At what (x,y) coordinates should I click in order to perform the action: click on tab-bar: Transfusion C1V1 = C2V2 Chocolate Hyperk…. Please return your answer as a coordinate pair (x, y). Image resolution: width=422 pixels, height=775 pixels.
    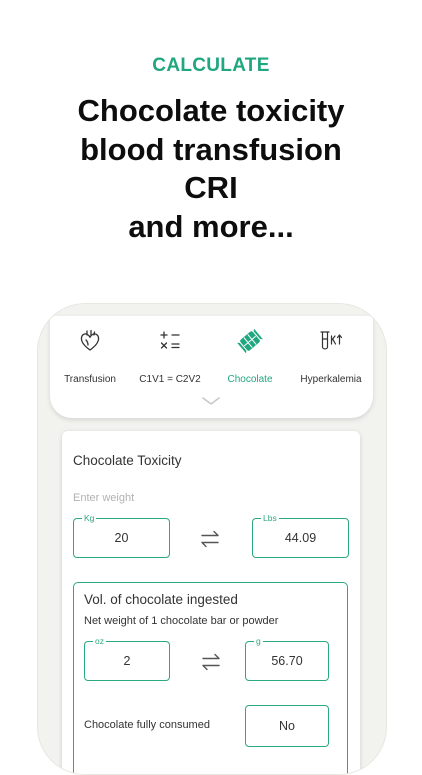
    Looking at the image, I should click on (211, 367).